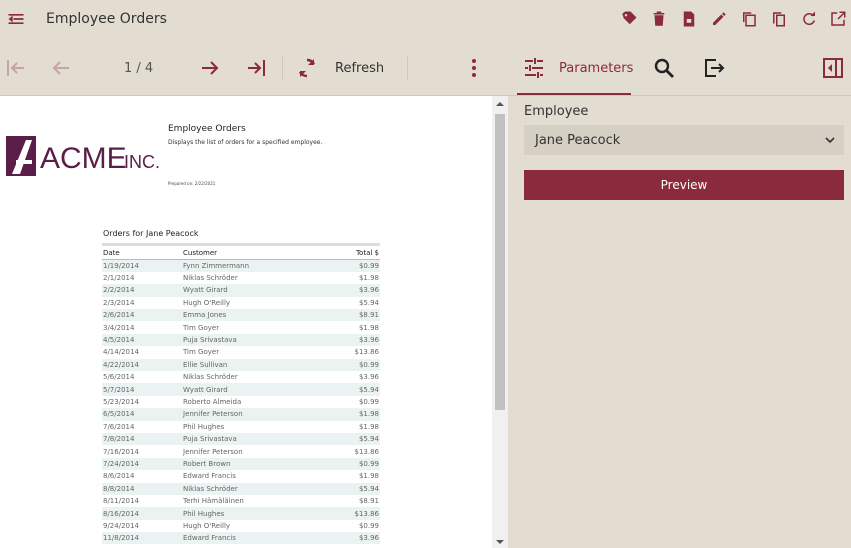 The width and height of the screenshot is (851, 548). Describe the element at coordinates (256, 68) in the screenshot. I see `last-page-icon` at that location.